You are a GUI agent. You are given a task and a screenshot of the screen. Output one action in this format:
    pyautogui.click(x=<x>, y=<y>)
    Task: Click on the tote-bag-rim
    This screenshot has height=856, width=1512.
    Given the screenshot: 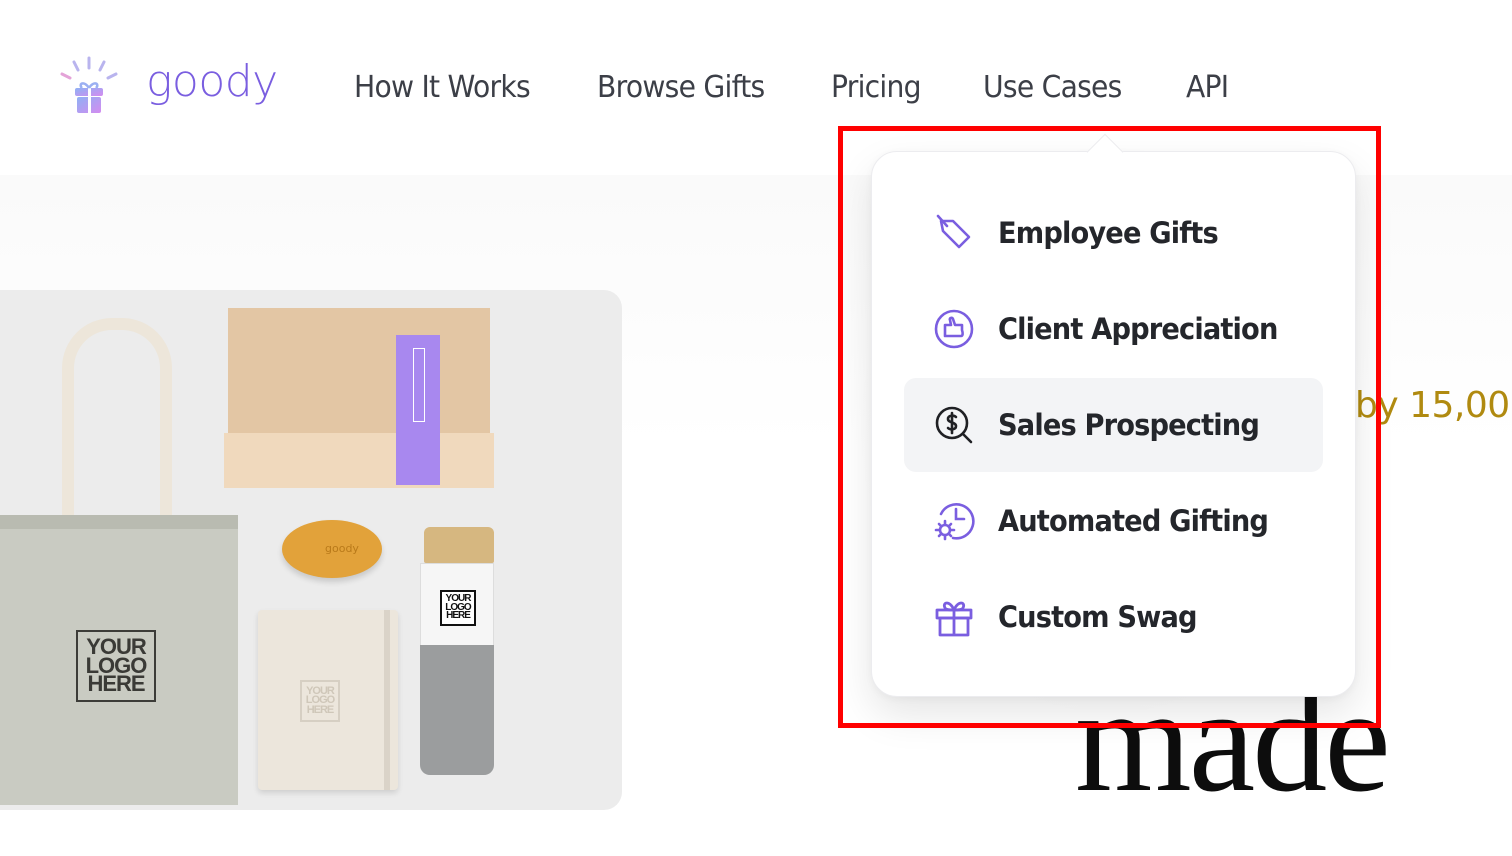 What is the action you would take?
    pyautogui.click(x=119, y=522)
    